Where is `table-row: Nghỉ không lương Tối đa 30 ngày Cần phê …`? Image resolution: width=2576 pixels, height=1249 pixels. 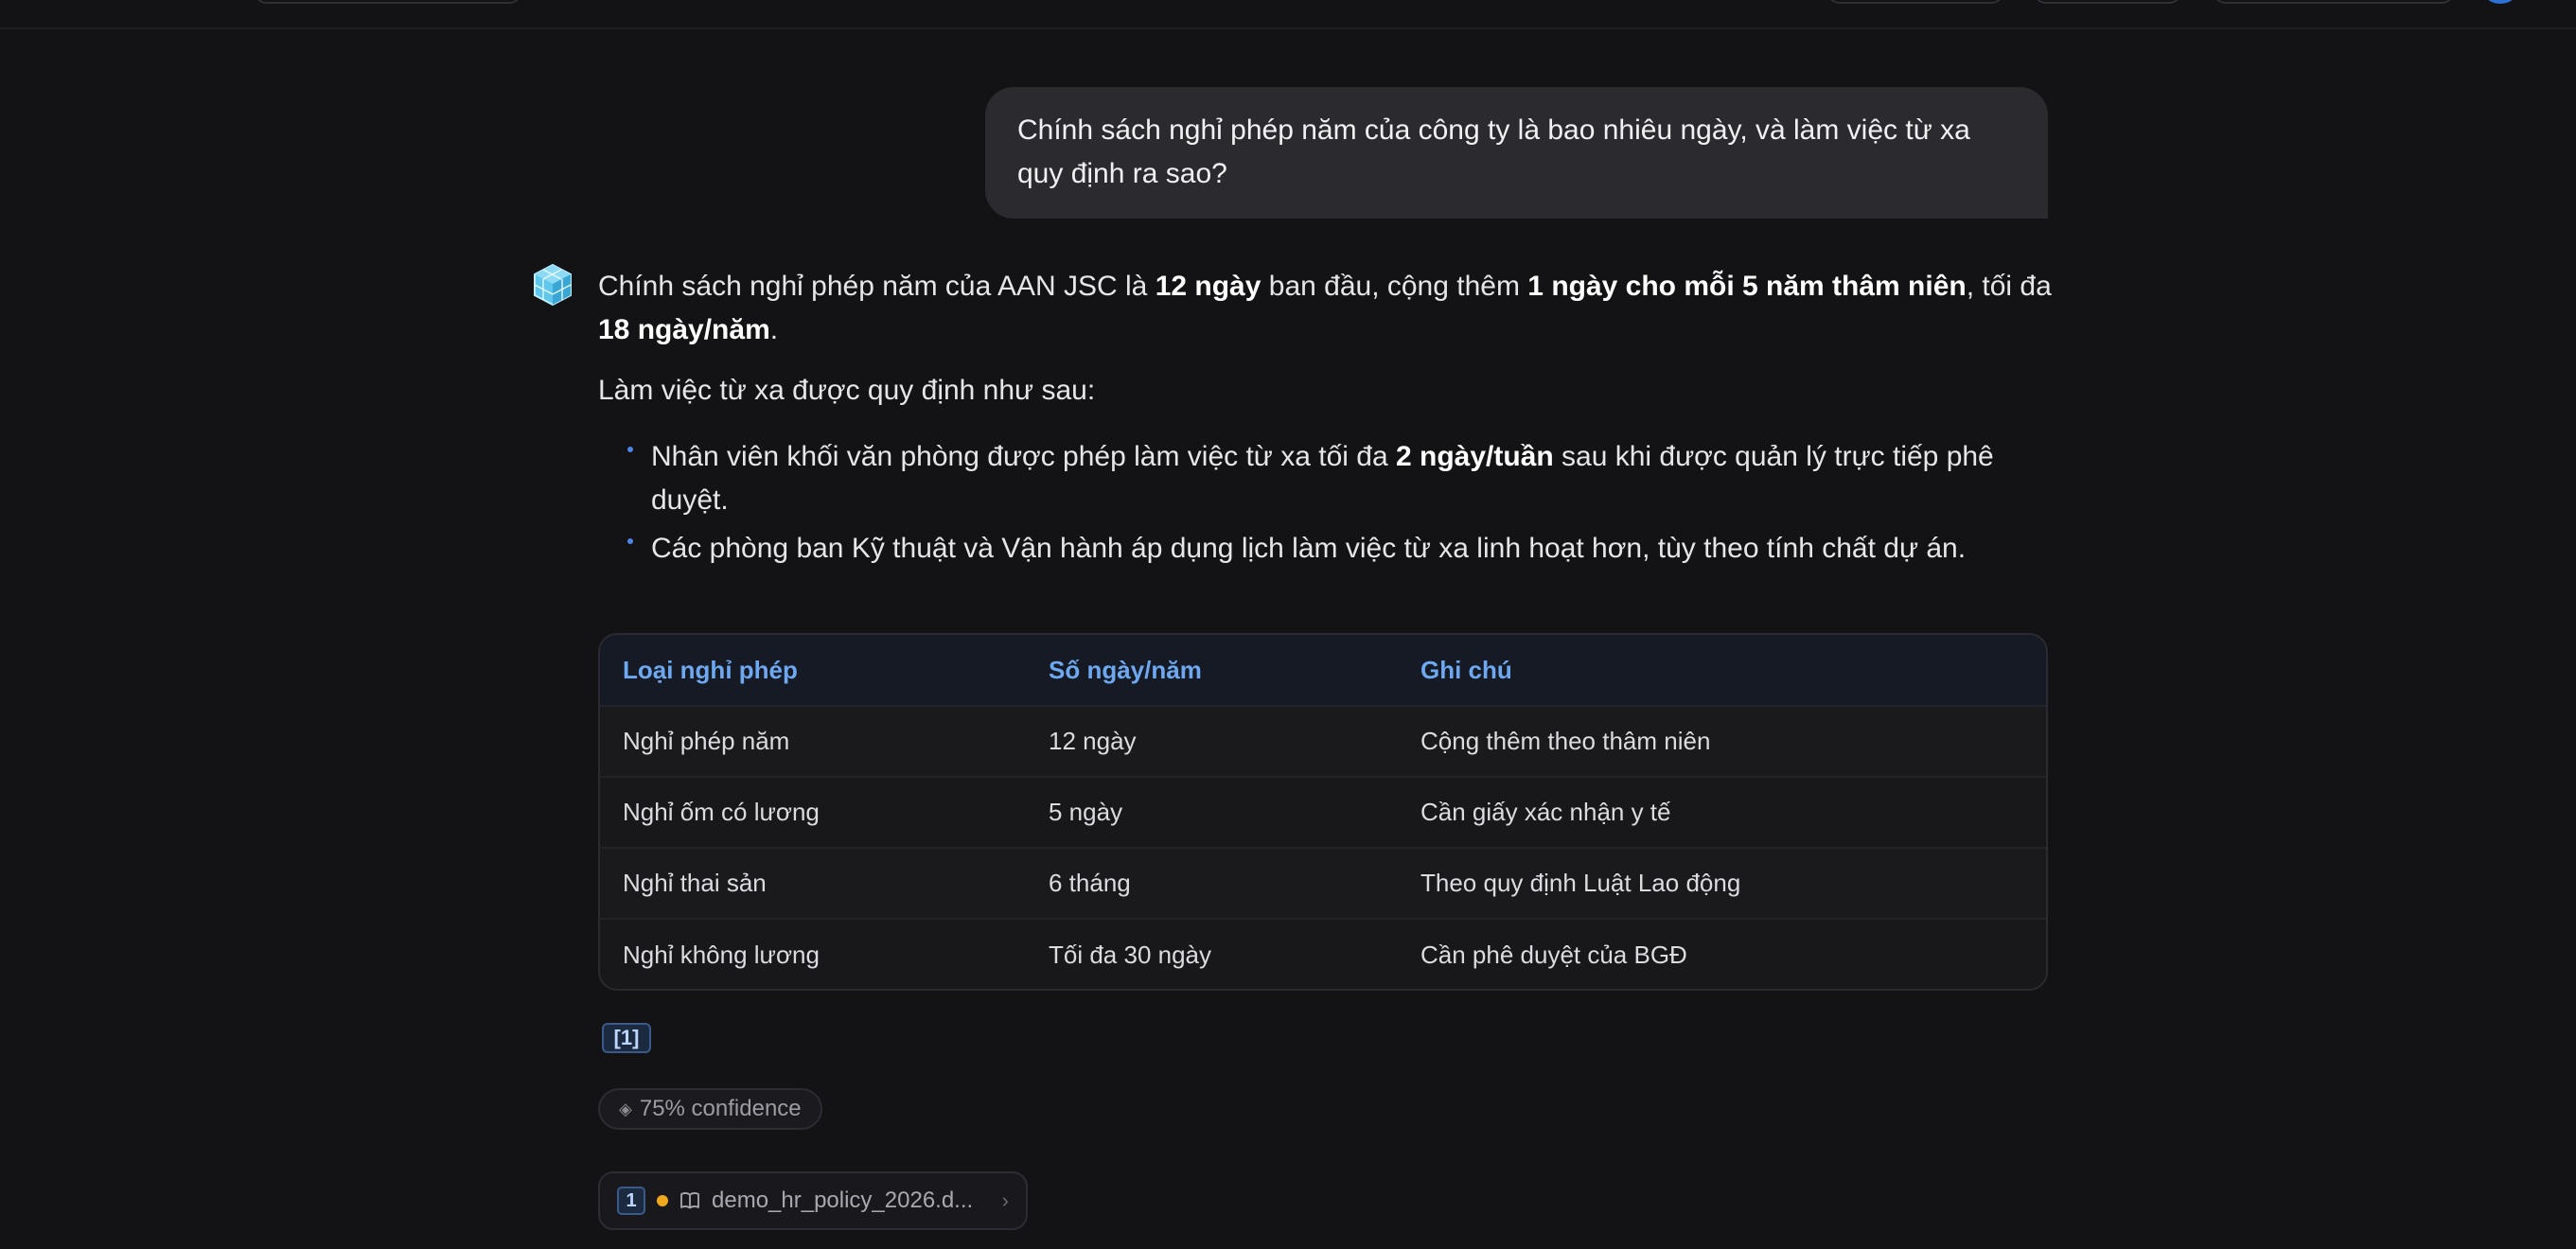
table-row: Nghỉ không lương Tối đa 30 ngày Cần phê … is located at coordinates (1323, 954).